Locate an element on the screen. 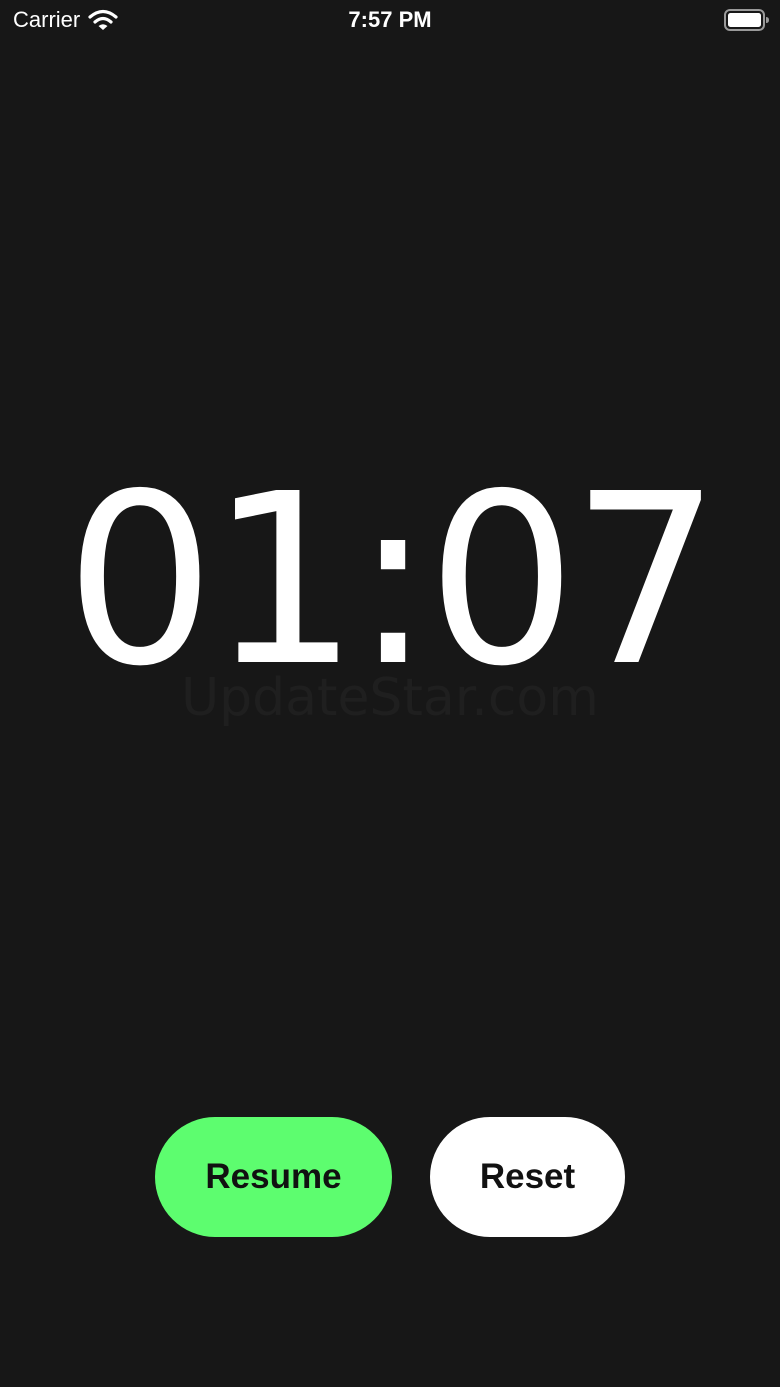 Image resolution: width=780 pixels, height=1387 pixels. status-bar: Carrier 7:57 PM is located at coordinates (390, 20).